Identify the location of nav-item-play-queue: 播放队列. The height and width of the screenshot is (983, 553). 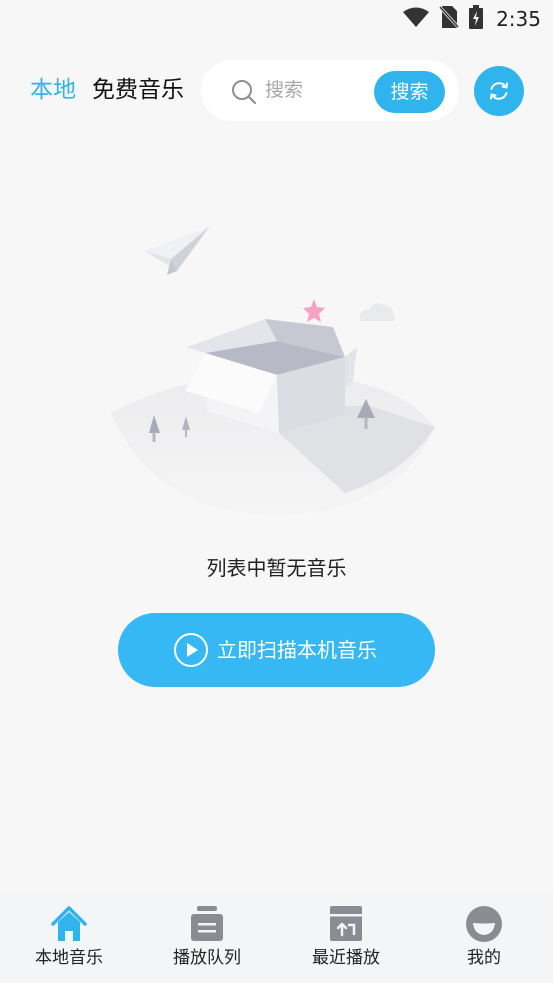
(207, 937).